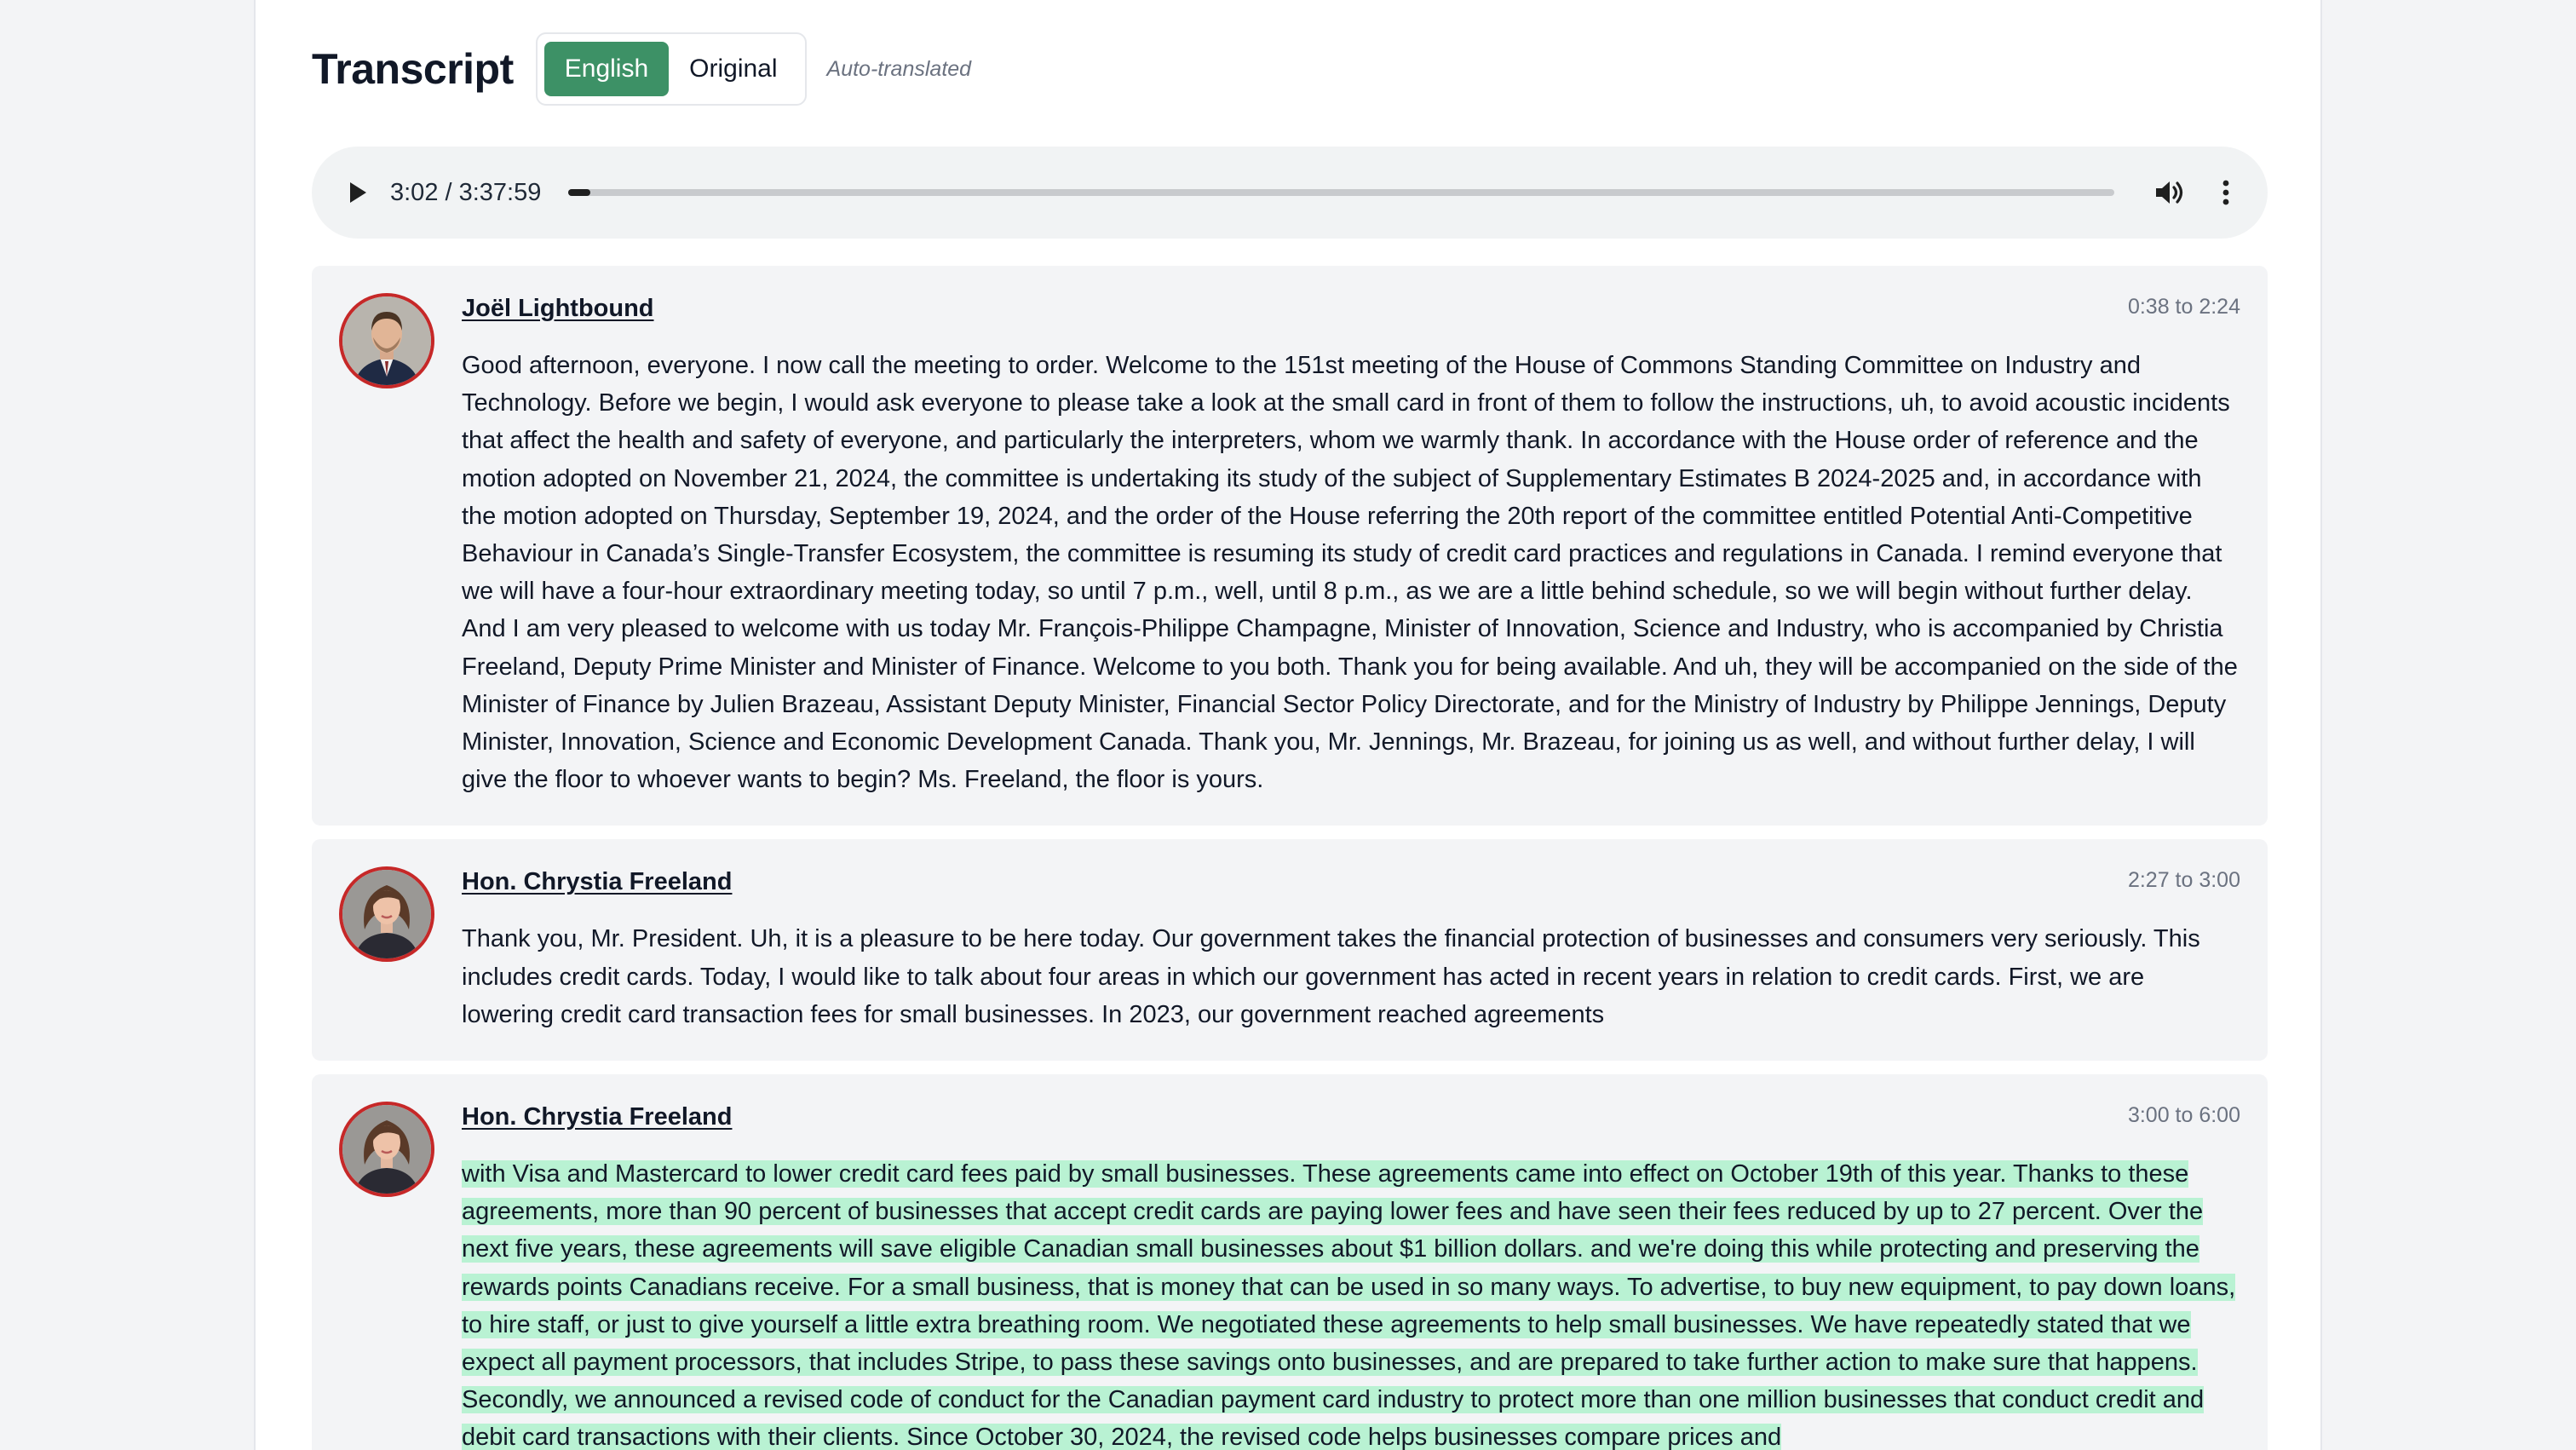 The height and width of the screenshot is (1450, 2576). I want to click on play-icon, so click(358, 192).